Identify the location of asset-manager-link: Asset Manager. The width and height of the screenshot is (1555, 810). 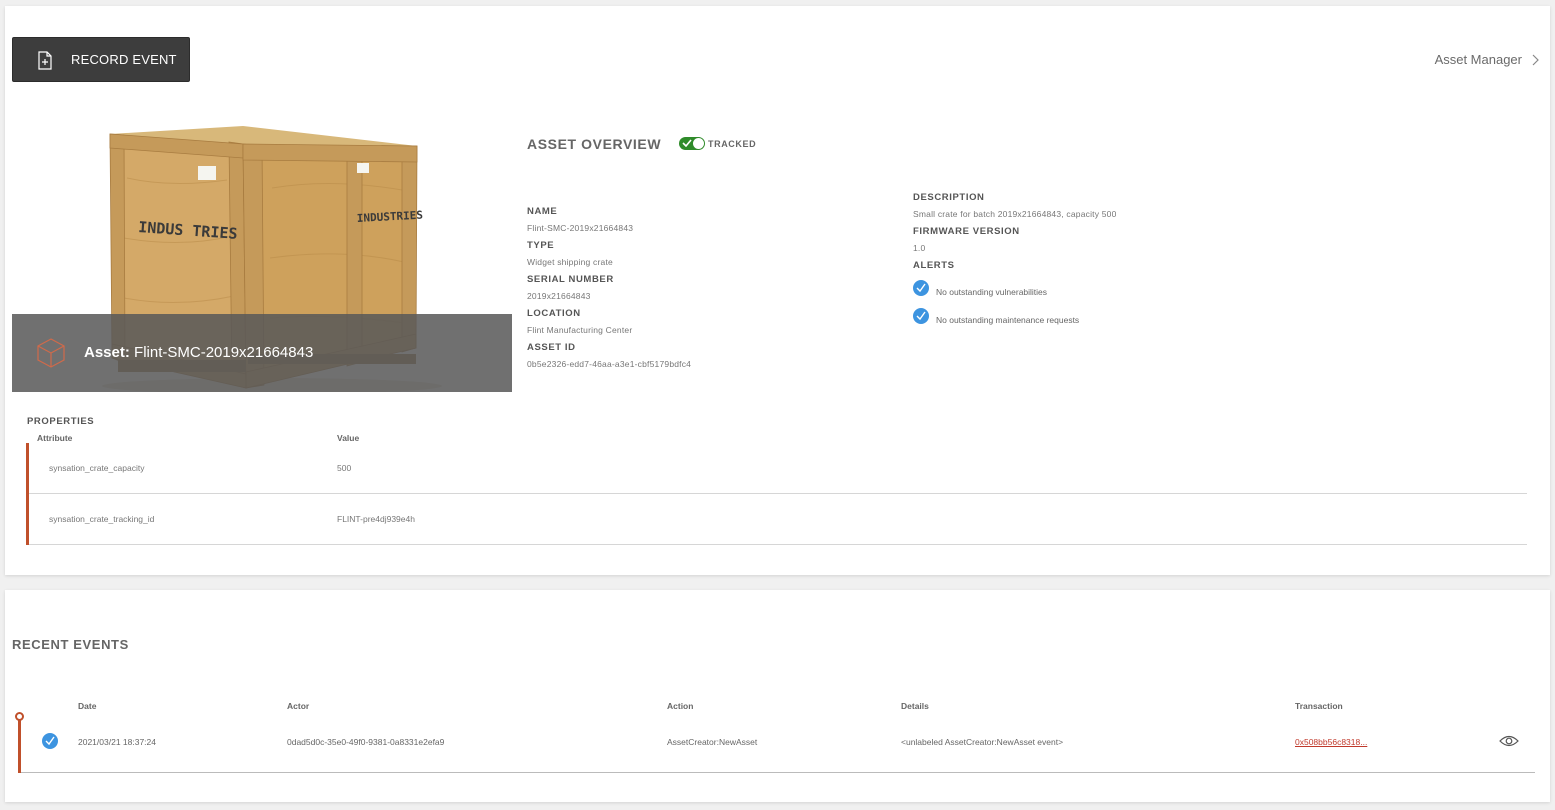
(1487, 59).